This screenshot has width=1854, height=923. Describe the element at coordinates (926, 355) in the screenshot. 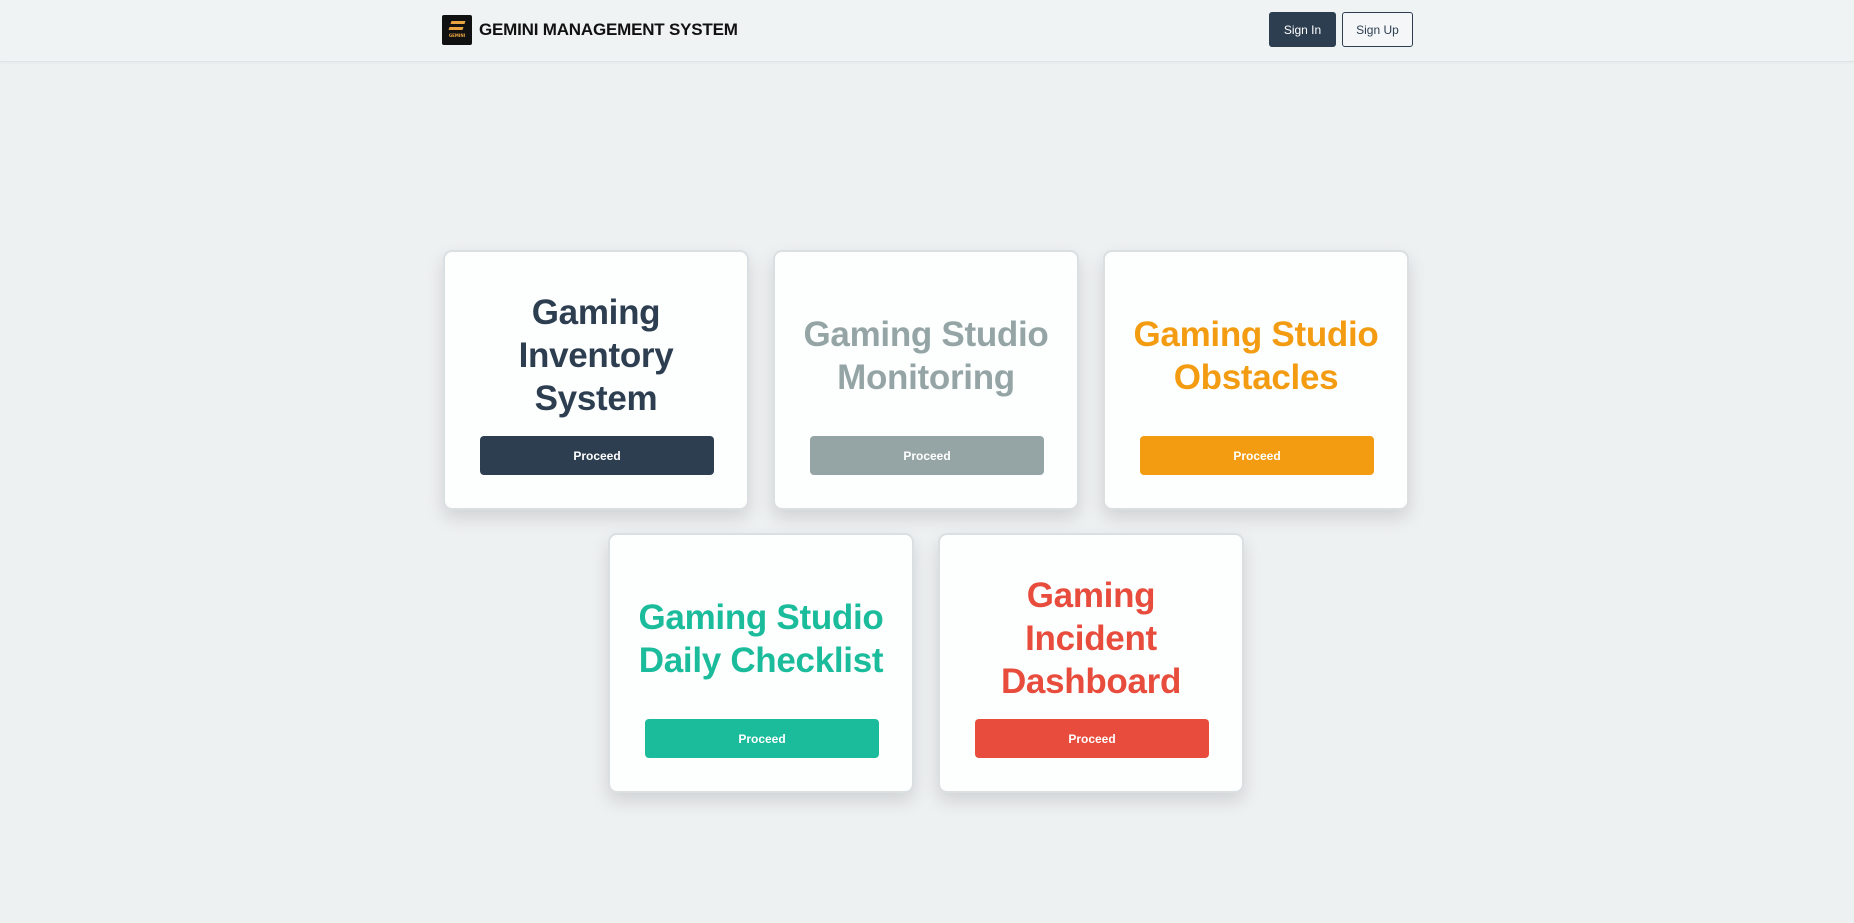

I see `card-title: Gaming Studio Monitoring` at that location.